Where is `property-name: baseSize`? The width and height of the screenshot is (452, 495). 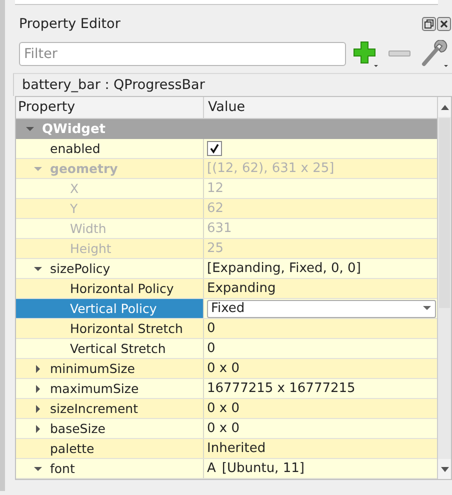 property-name: baseSize is located at coordinates (78, 428).